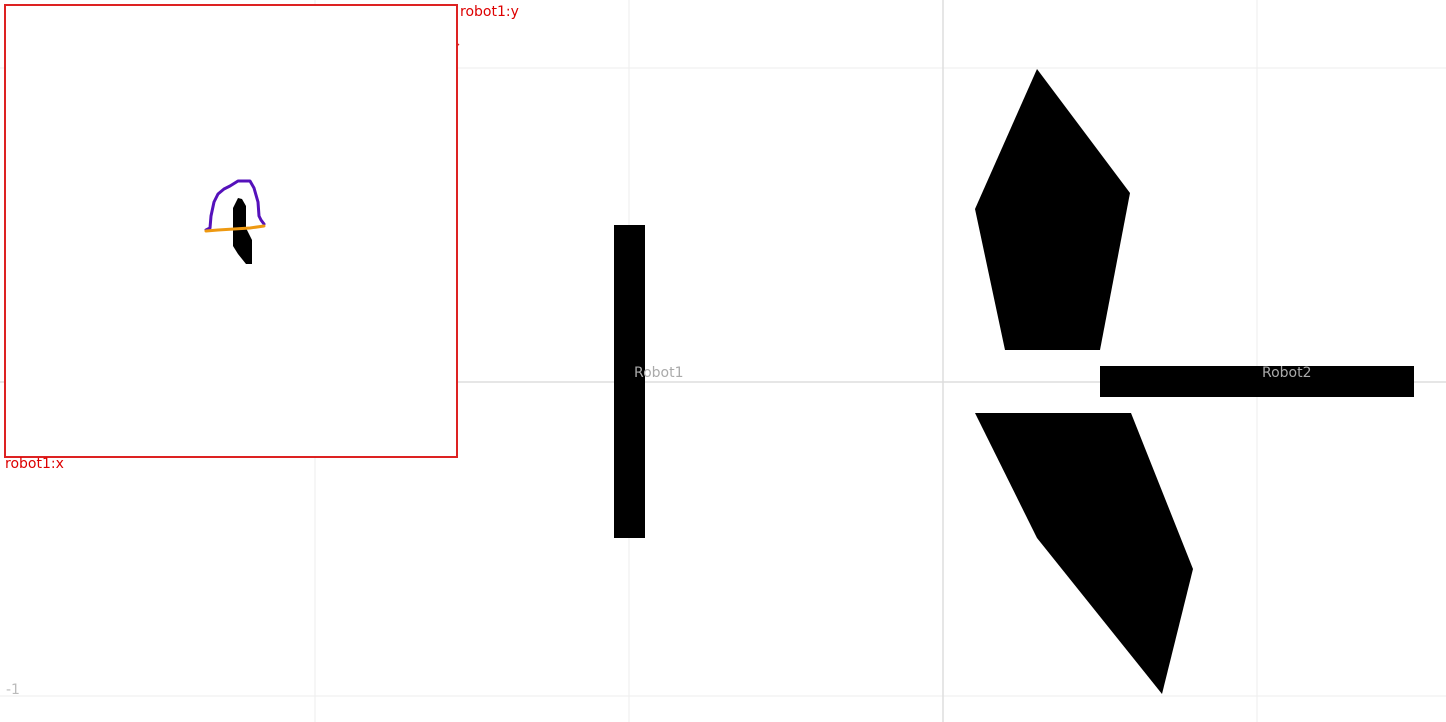 This screenshot has height=722, width=1446. Describe the element at coordinates (34, 464) in the screenshot. I see `inset-x-axis-label: robot1:x` at that location.